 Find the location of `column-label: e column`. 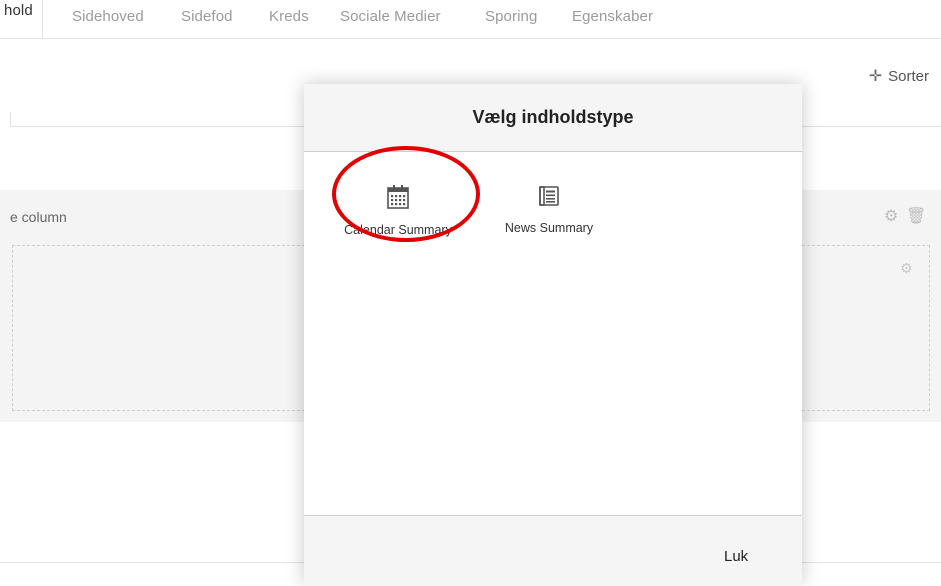

column-label: e column is located at coordinates (38, 217).